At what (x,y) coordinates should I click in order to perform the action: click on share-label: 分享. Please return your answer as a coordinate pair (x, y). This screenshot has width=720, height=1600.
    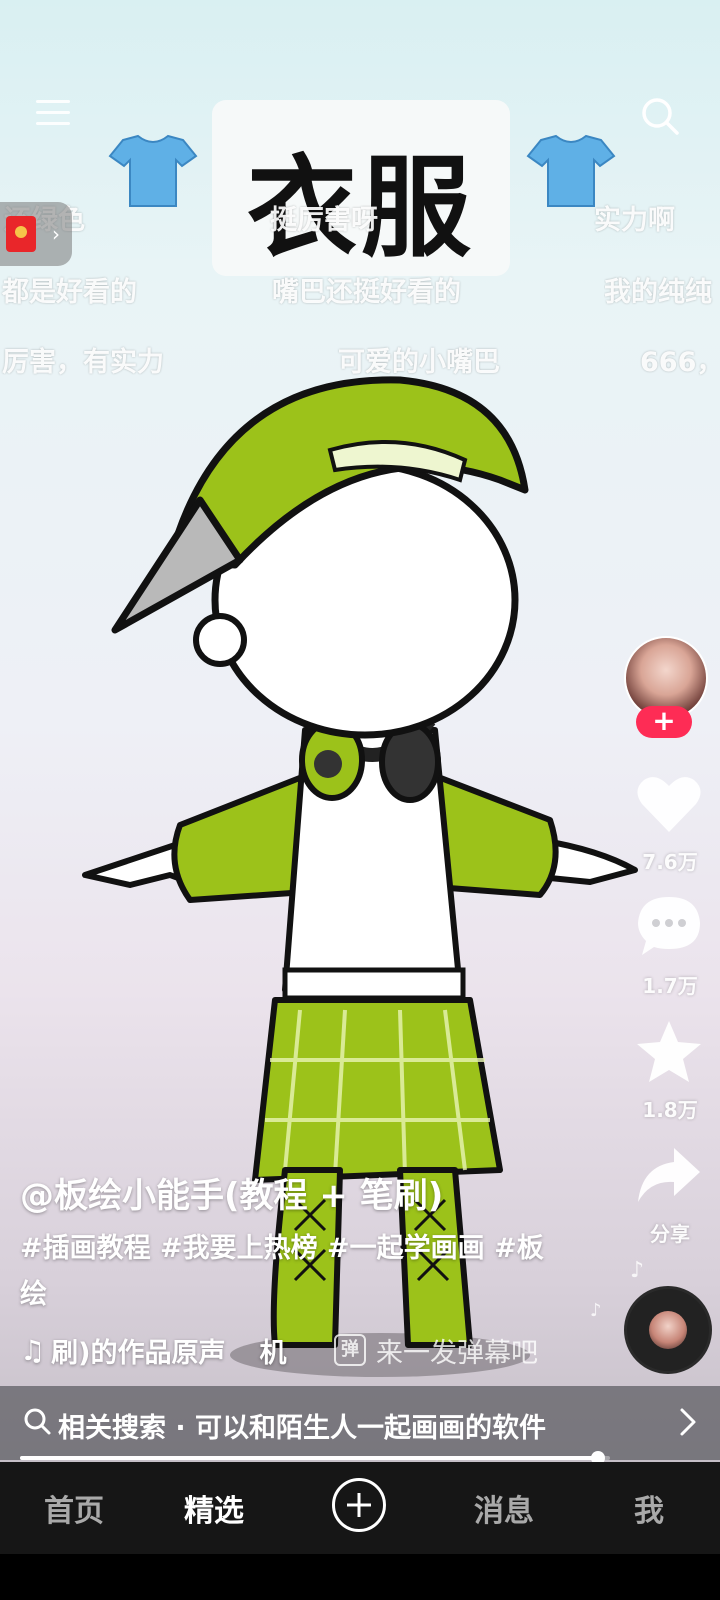
    Looking at the image, I should click on (670, 1234).